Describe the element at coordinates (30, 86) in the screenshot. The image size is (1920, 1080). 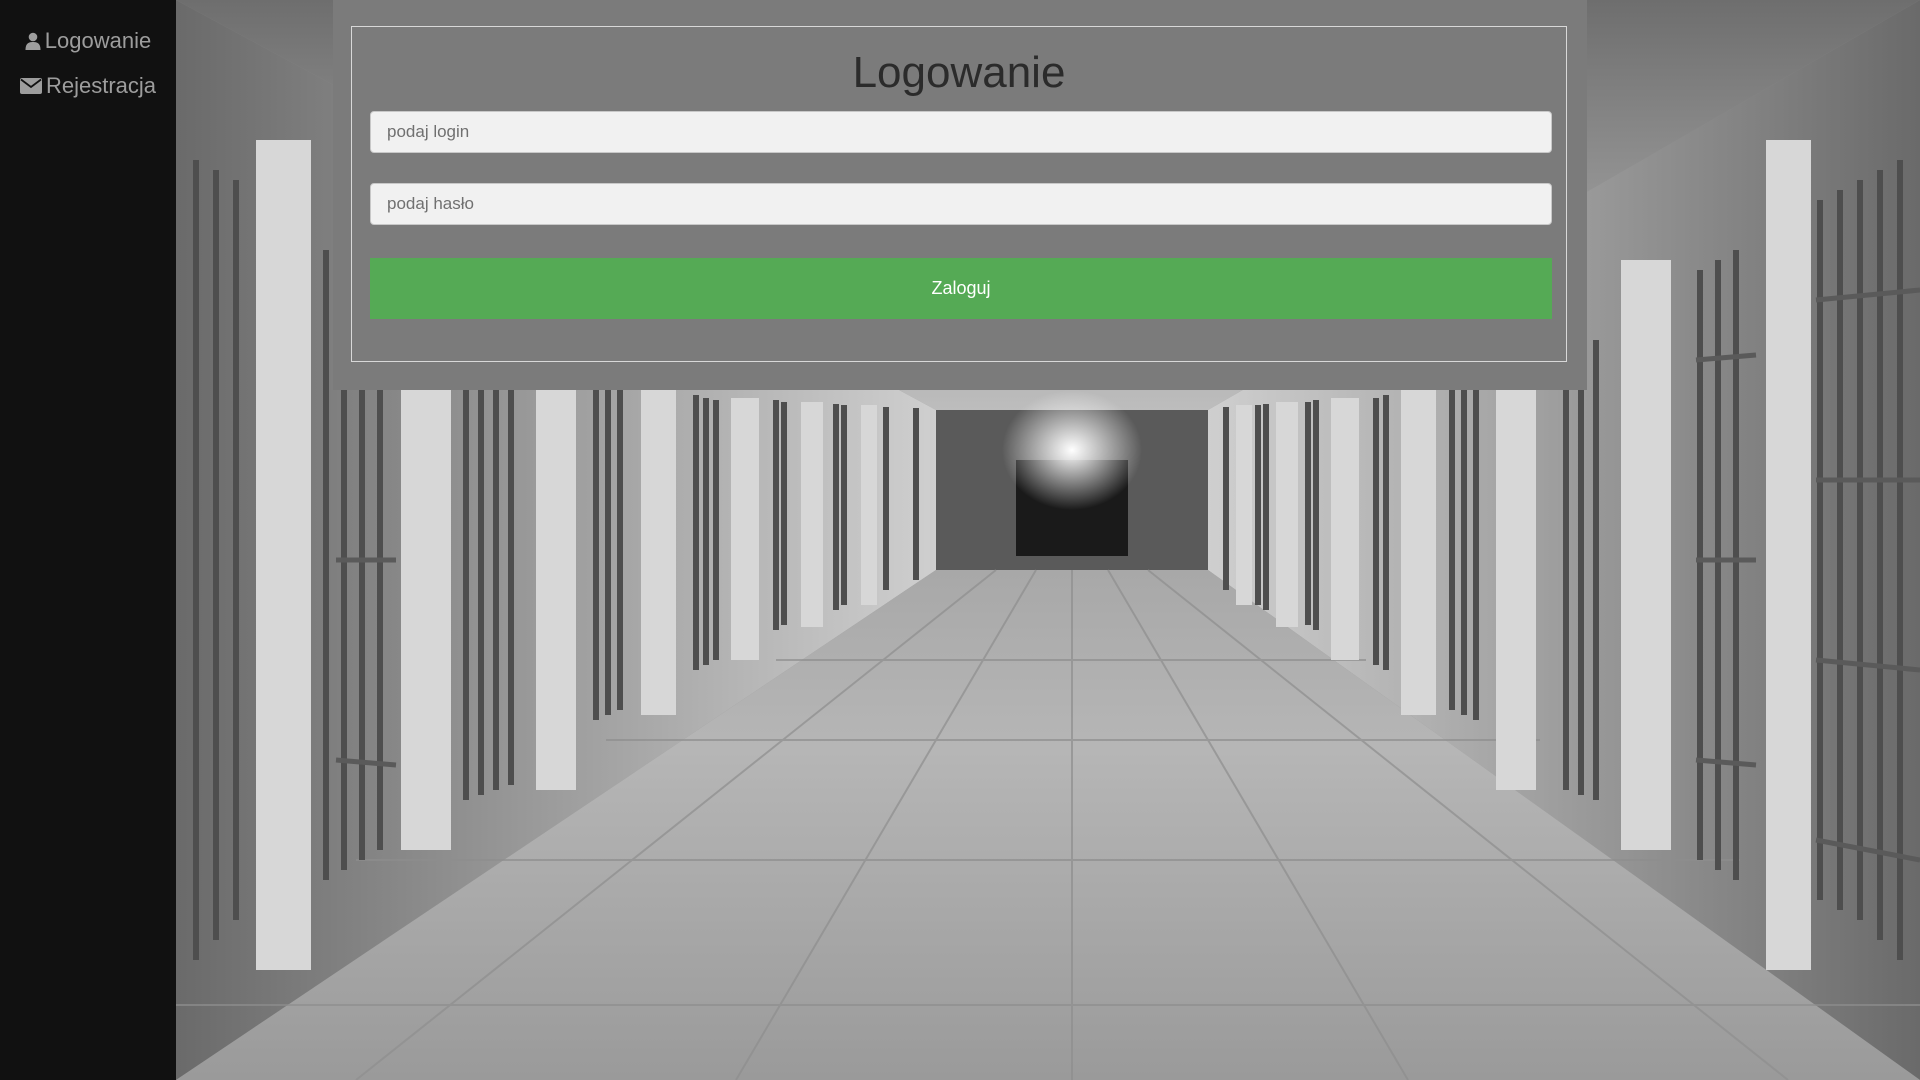
I see `envelope-icon` at that location.